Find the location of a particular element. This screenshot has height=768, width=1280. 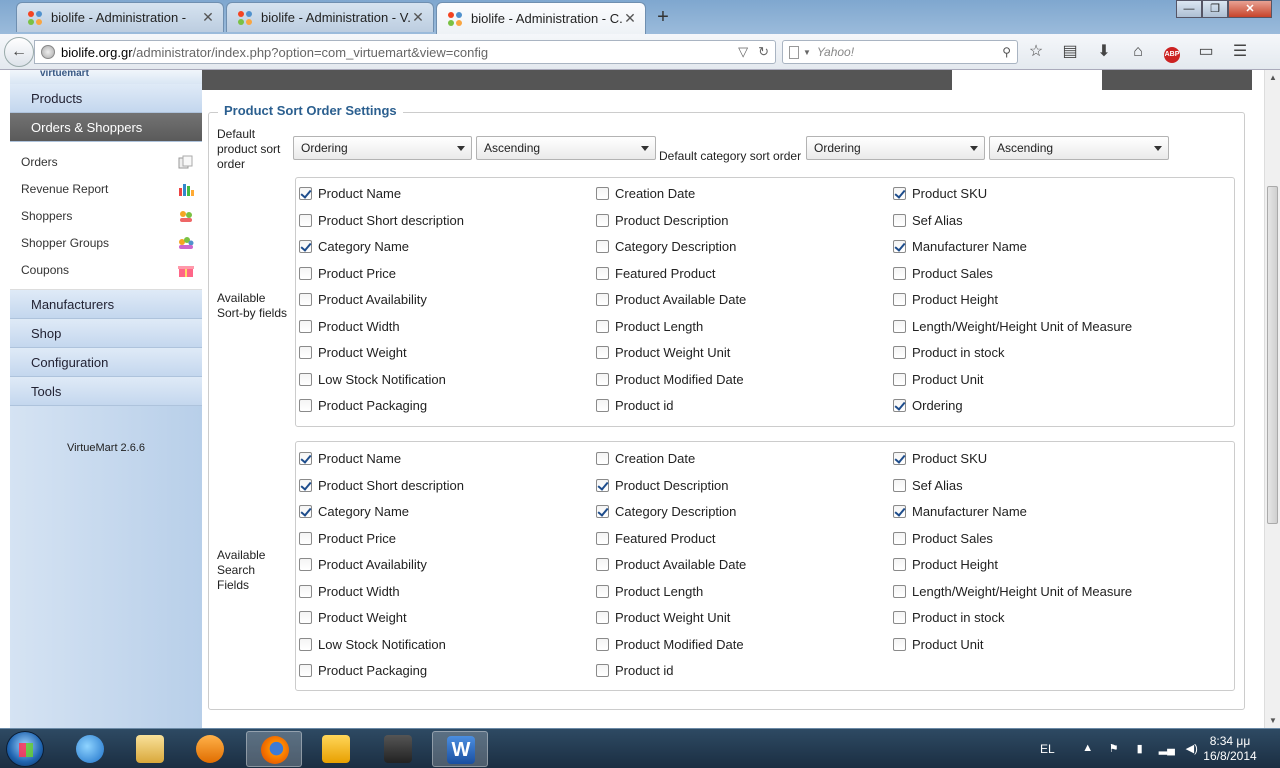

search-engine-icon is located at coordinates (794, 52).